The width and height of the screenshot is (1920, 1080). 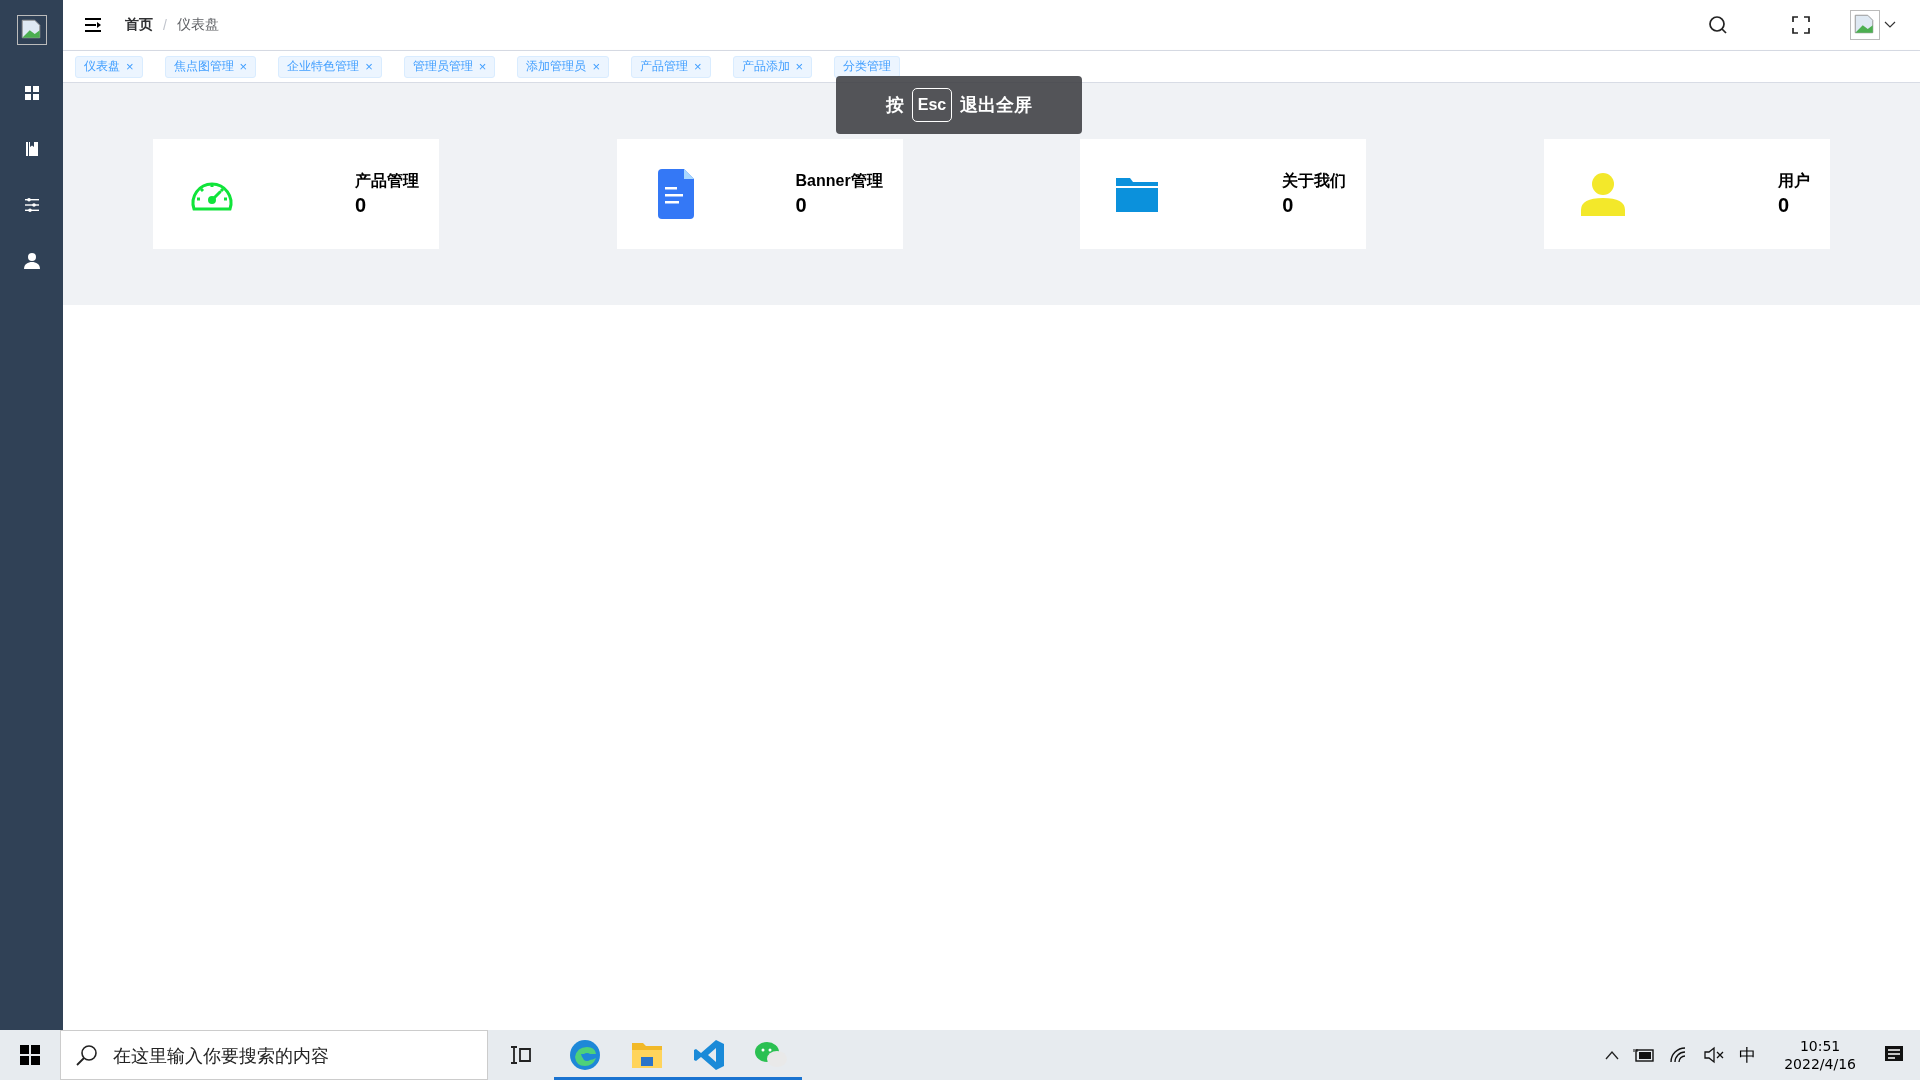 I want to click on caret-icon, so click(x=1890, y=25).